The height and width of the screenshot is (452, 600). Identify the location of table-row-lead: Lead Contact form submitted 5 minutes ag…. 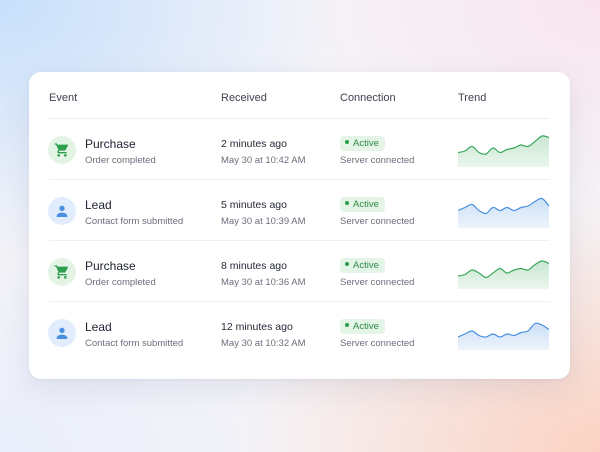
(299, 210).